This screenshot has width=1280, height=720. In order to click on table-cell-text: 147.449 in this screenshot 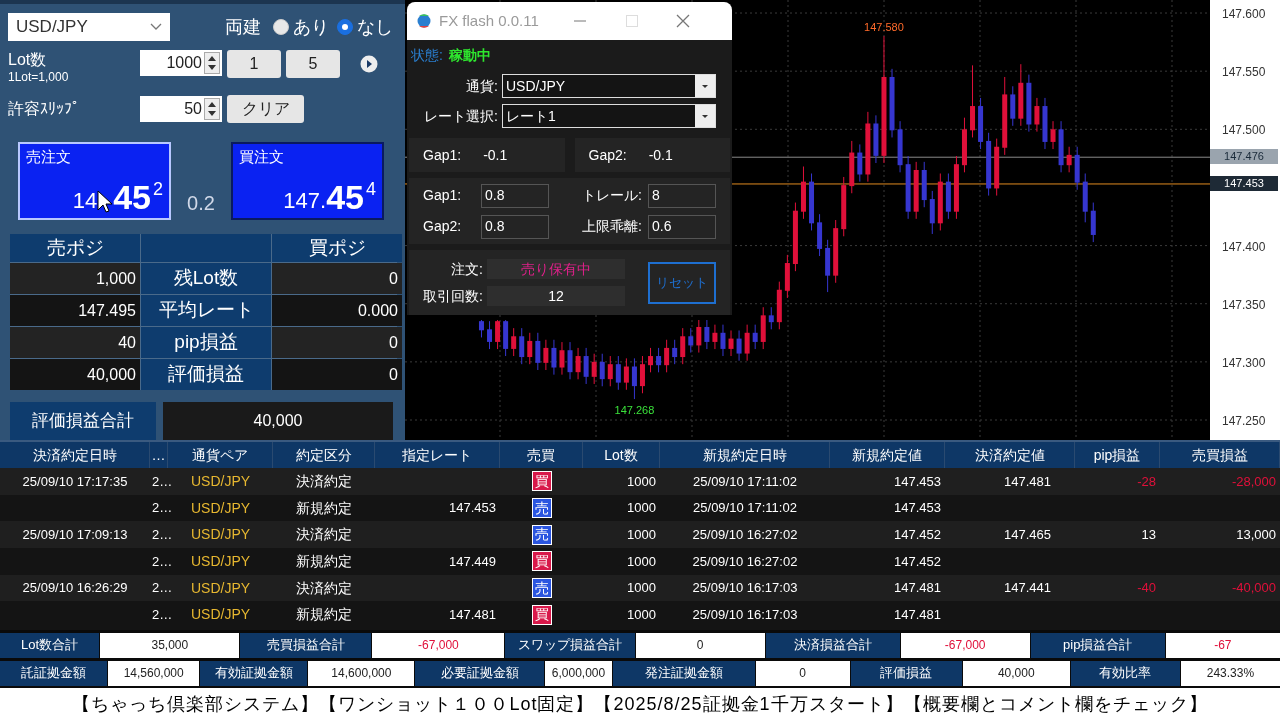, I will do `click(472, 561)`.